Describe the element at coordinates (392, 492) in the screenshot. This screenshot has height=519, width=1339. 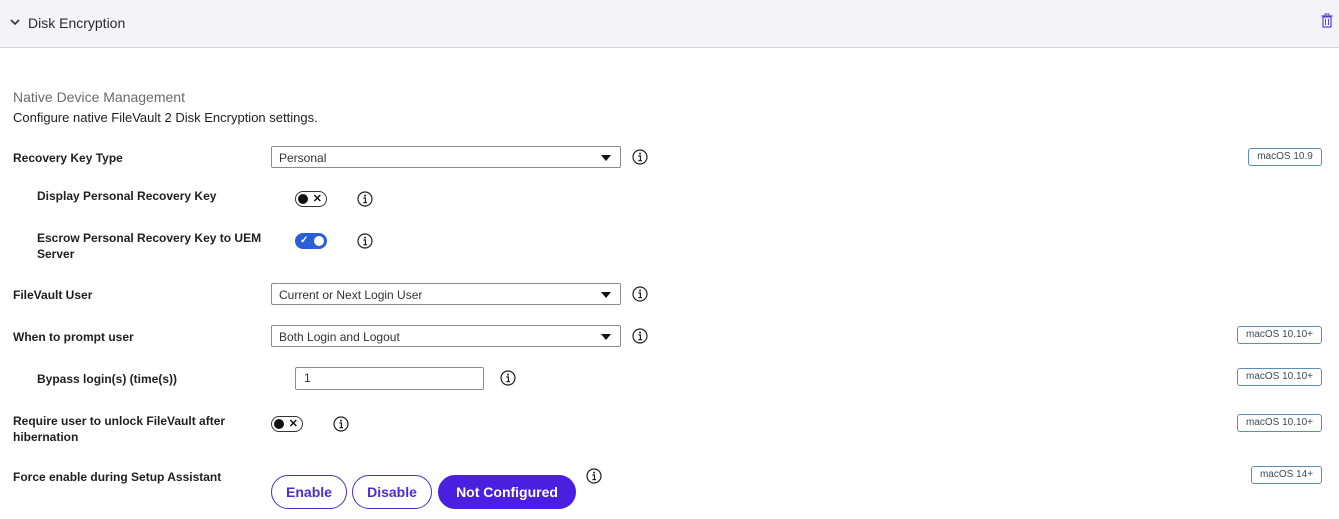
I see `disable-button: Disable` at that location.